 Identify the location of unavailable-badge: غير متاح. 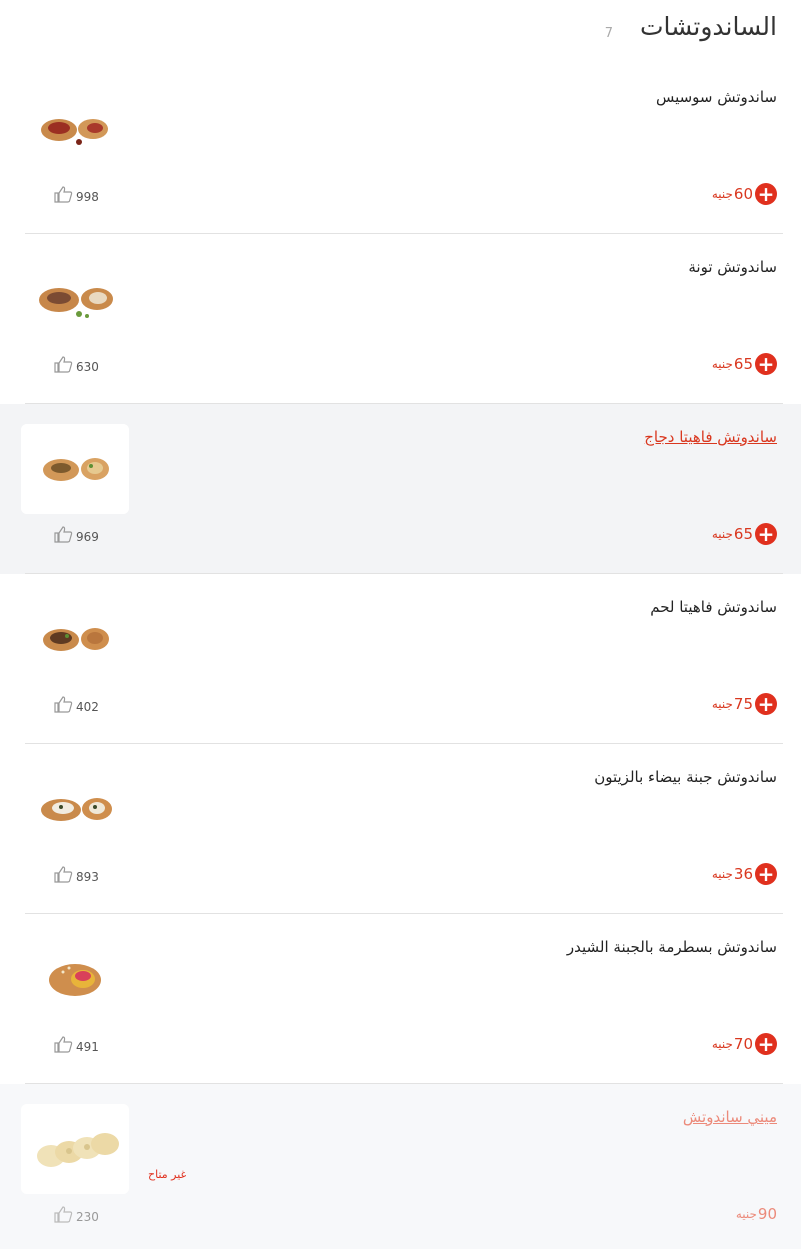
(167, 1174).